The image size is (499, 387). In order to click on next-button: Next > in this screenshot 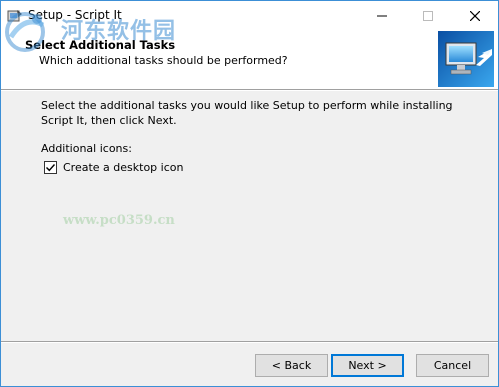, I will do `click(367, 365)`.